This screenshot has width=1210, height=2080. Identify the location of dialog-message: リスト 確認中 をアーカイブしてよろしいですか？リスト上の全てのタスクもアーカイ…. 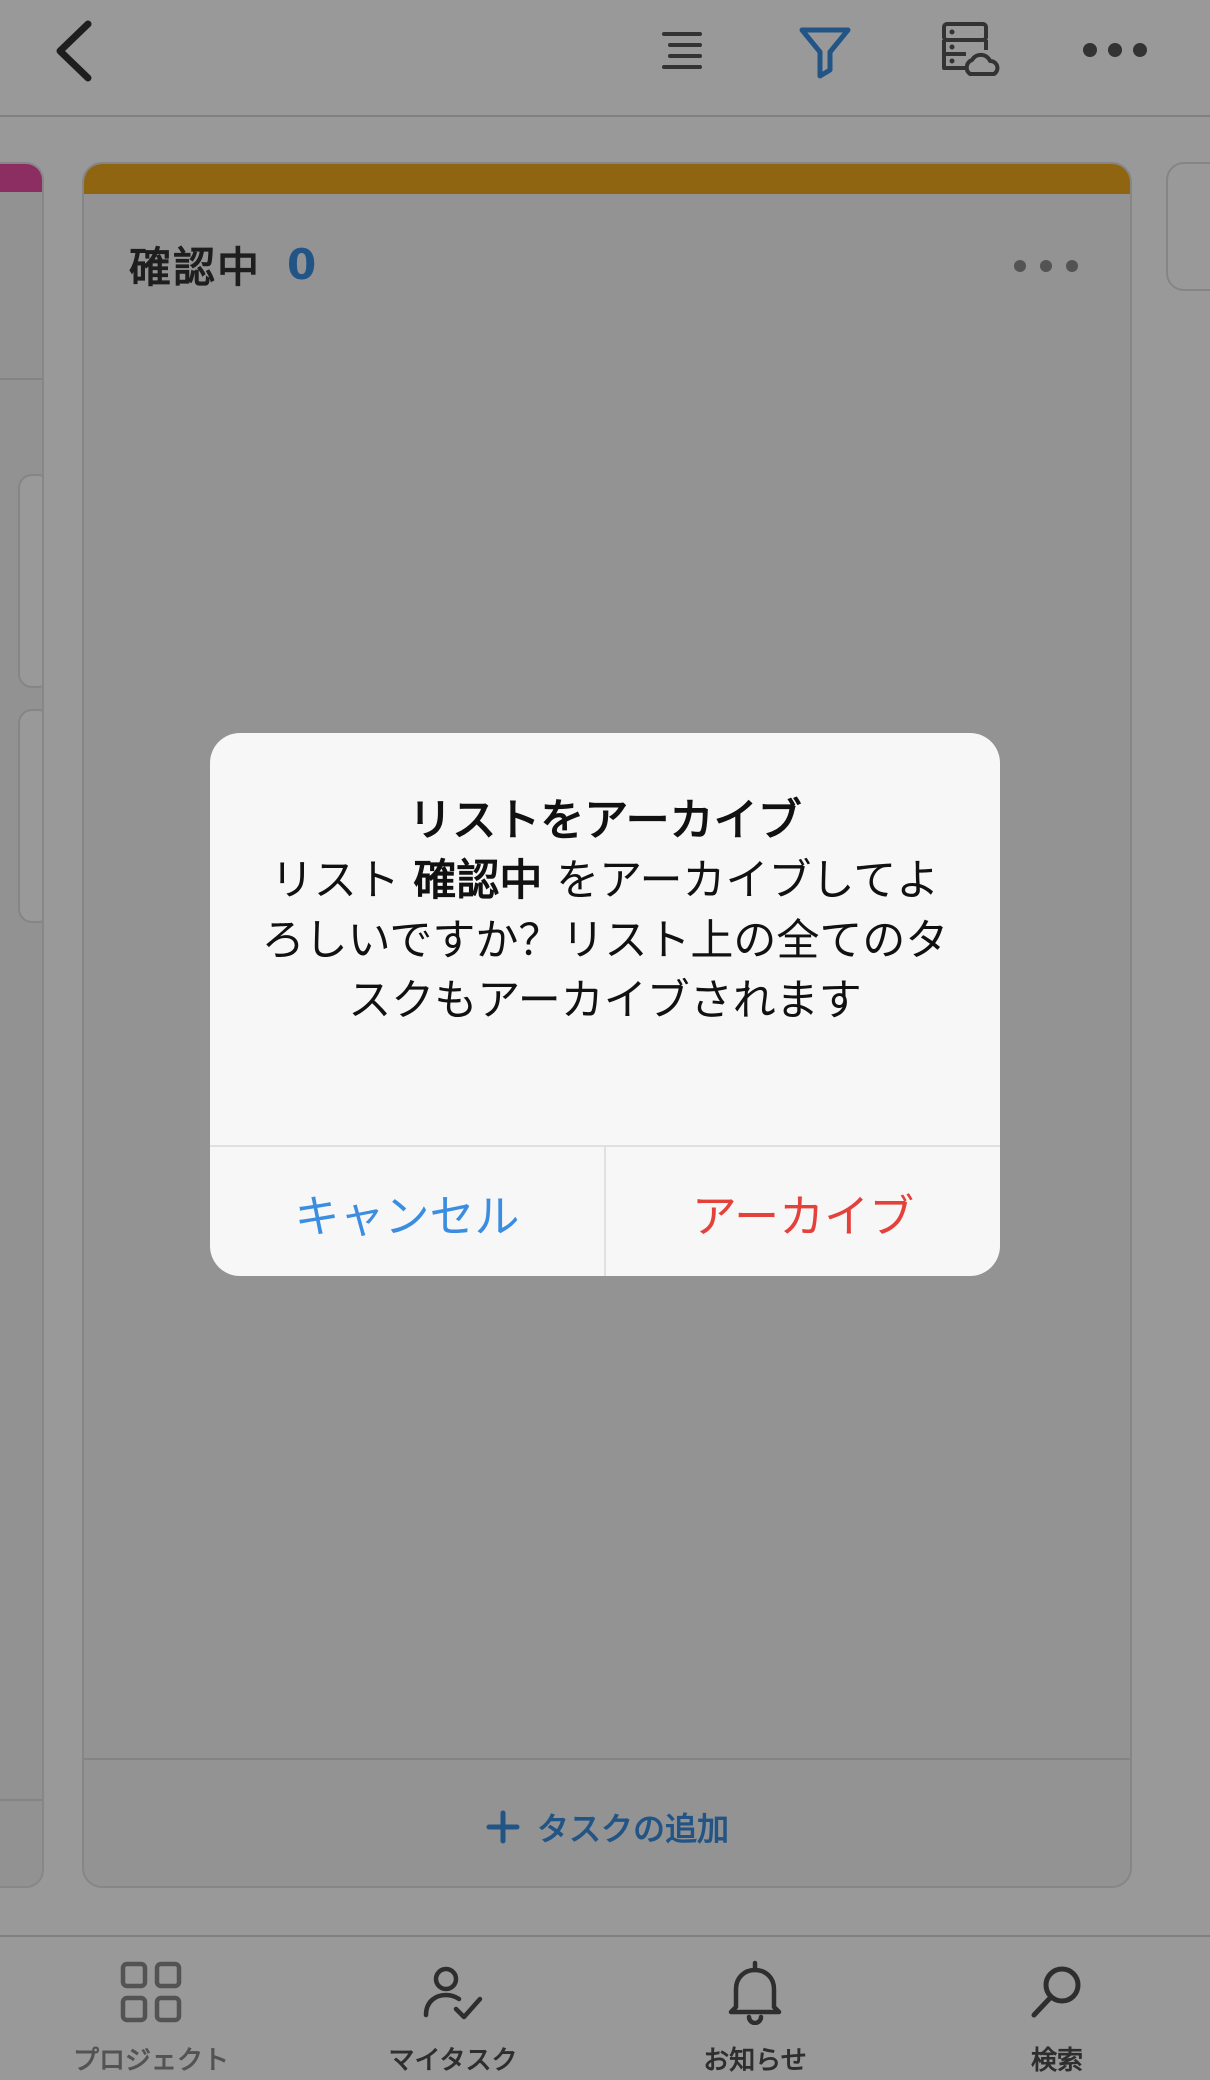
(605, 941).